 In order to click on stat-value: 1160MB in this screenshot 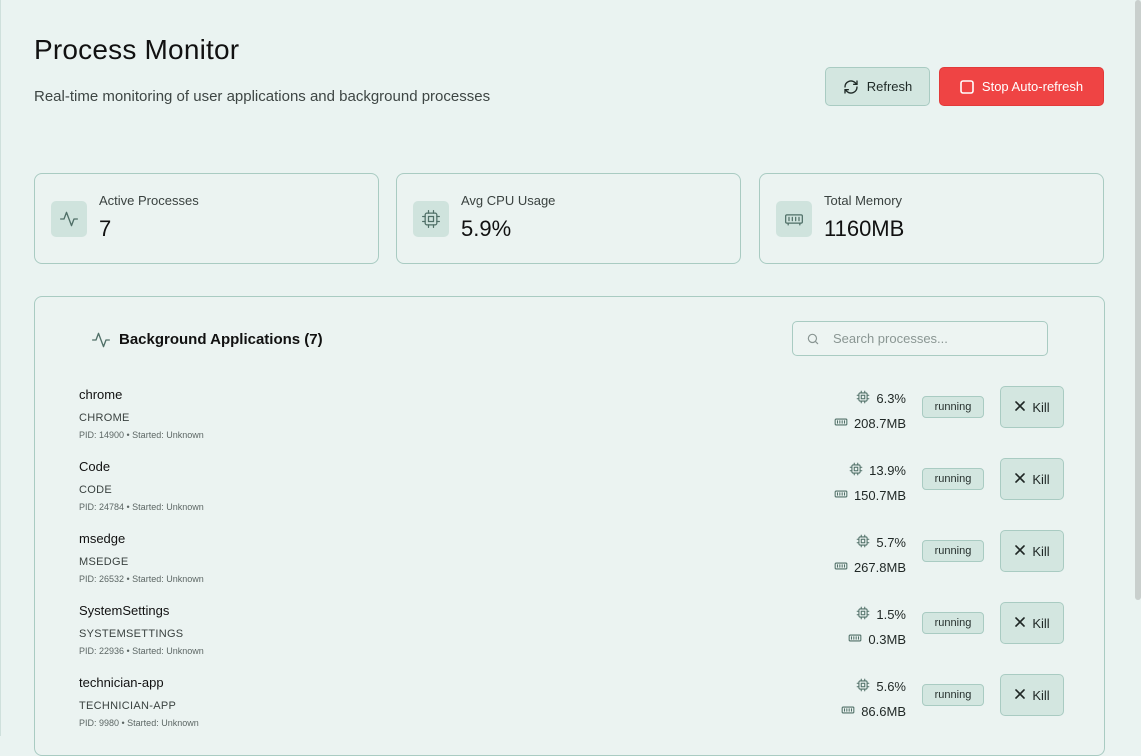, I will do `click(864, 228)`.